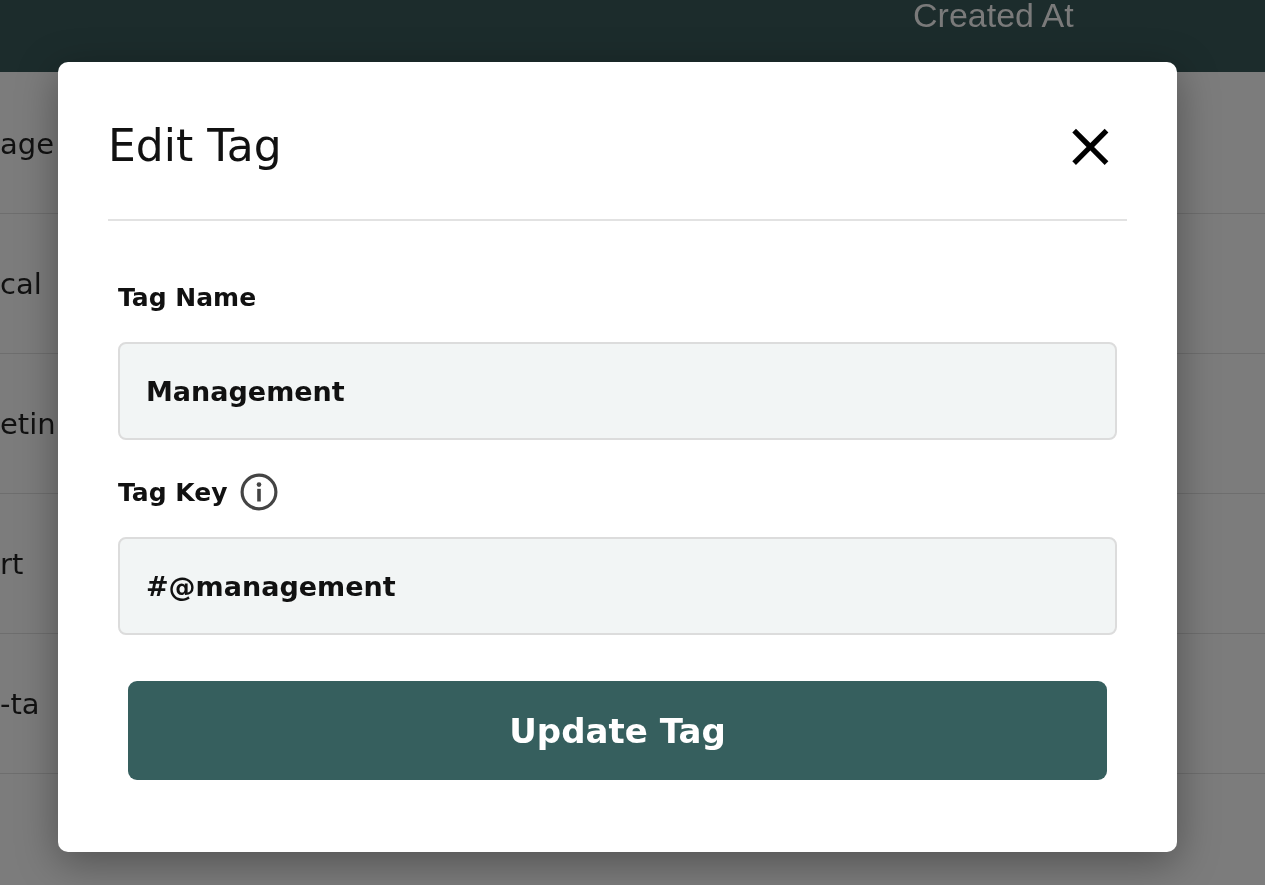 This screenshot has height=885, width=1265. What do you see at coordinates (993, 17) in the screenshot?
I see `column-header: Created At` at bounding box center [993, 17].